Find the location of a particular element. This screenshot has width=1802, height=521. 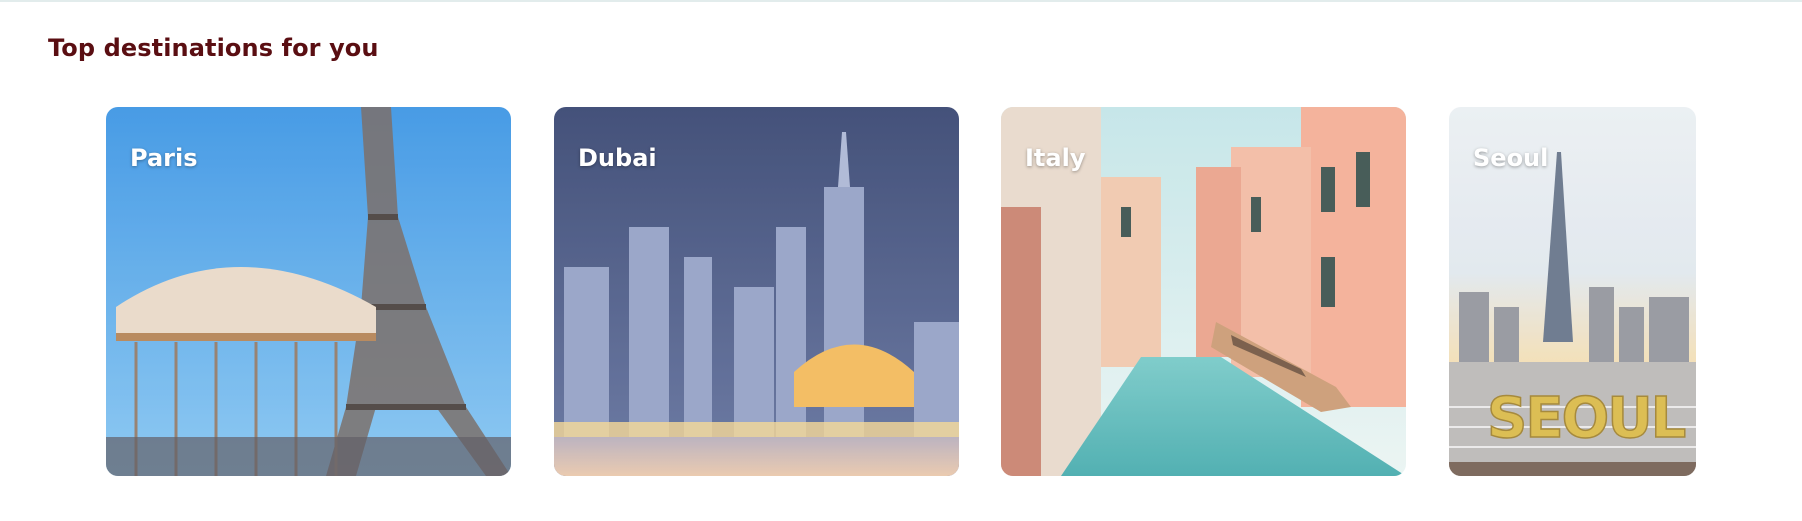

top-divider is located at coordinates (901, 1).